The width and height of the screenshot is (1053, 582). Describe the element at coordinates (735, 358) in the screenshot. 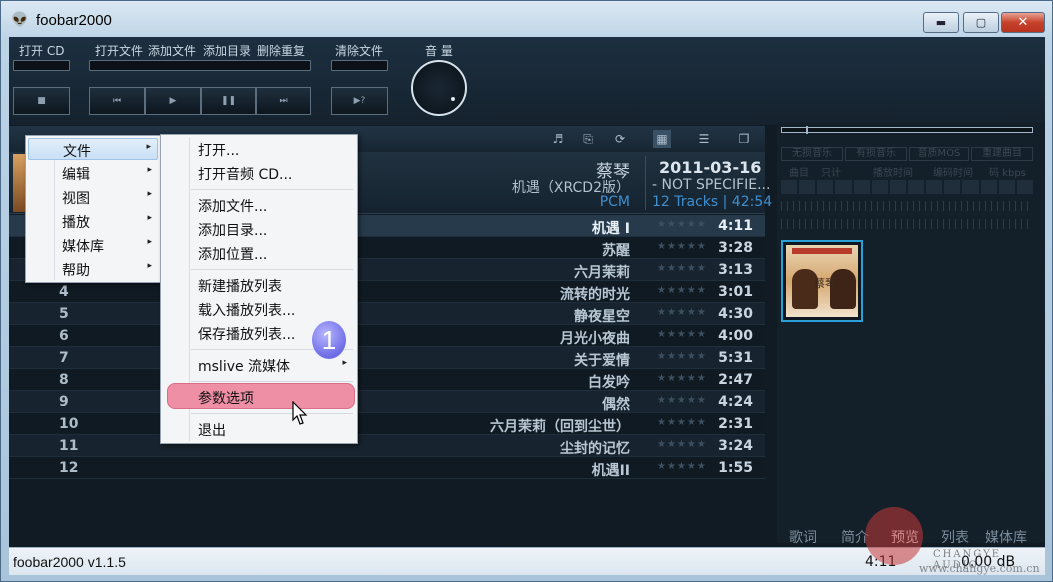

I see `track-length: 5:31` at that location.